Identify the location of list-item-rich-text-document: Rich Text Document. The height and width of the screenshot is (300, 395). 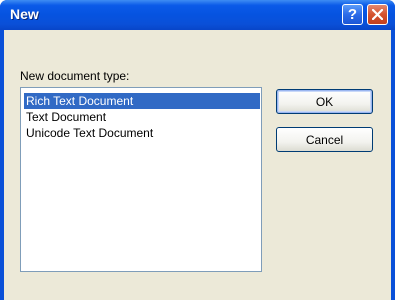
(142, 101).